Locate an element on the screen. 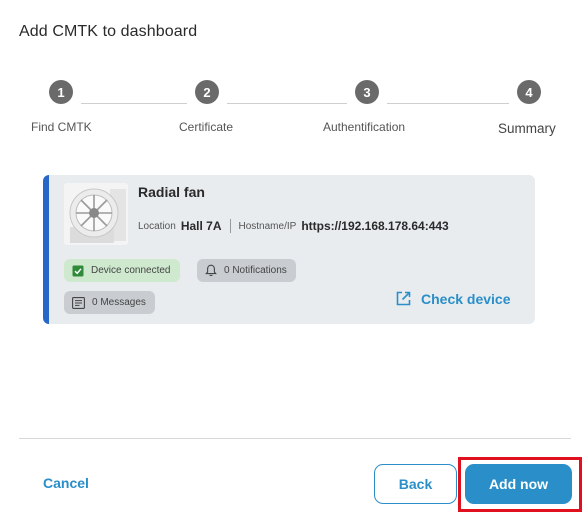 The height and width of the screenshot is (525, 588). step-3-number: 3 is located at coordinates (367, 92).